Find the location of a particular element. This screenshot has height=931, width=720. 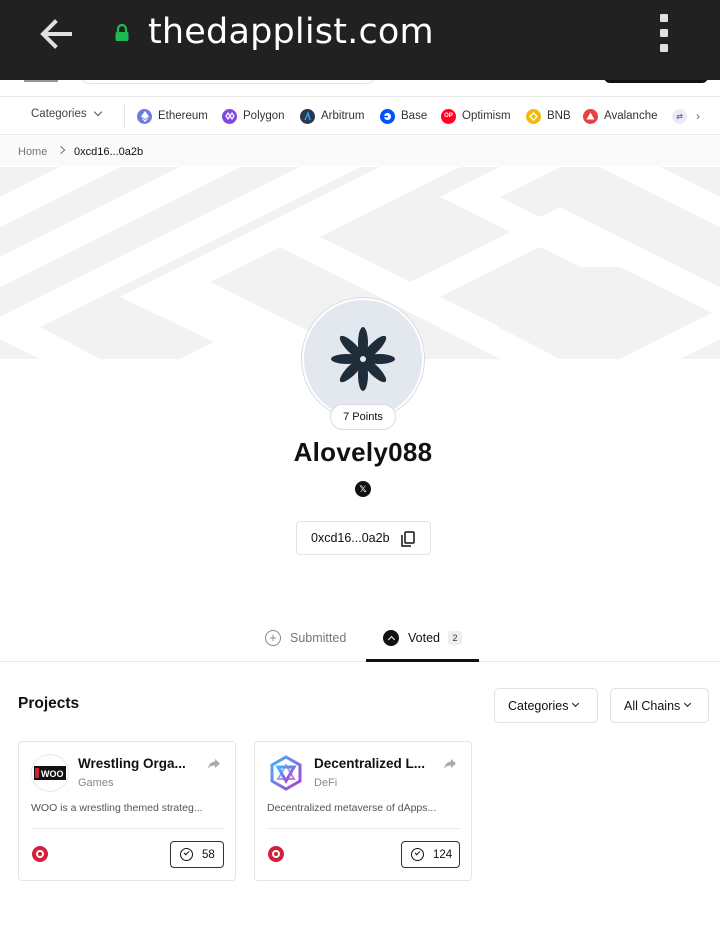

wallet-address-copy: 0xcd16...0a2b is located at coordinates (363, 538).